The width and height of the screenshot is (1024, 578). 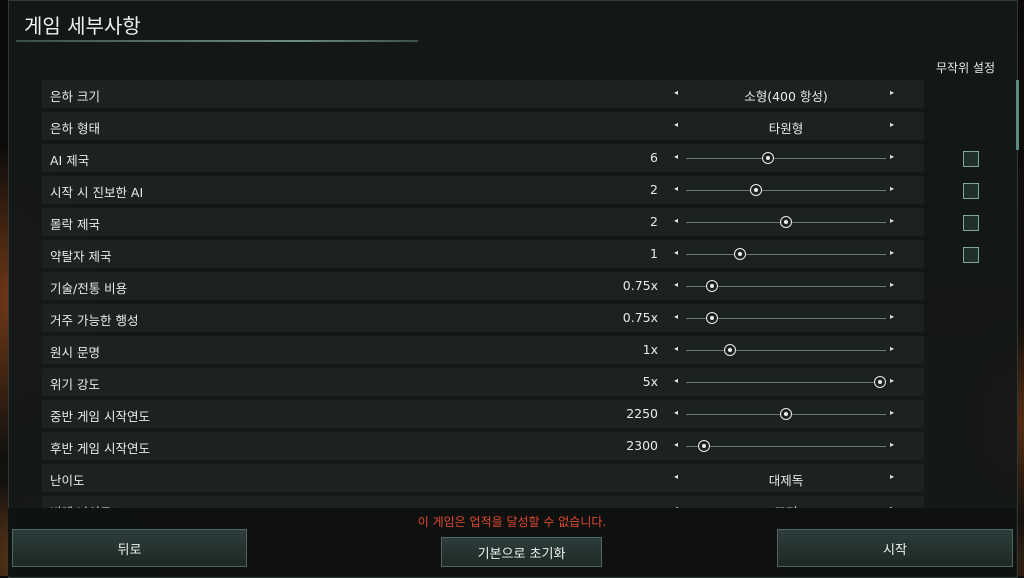 I want to click on setting-label: 난이도, so click(x=67, y=480).